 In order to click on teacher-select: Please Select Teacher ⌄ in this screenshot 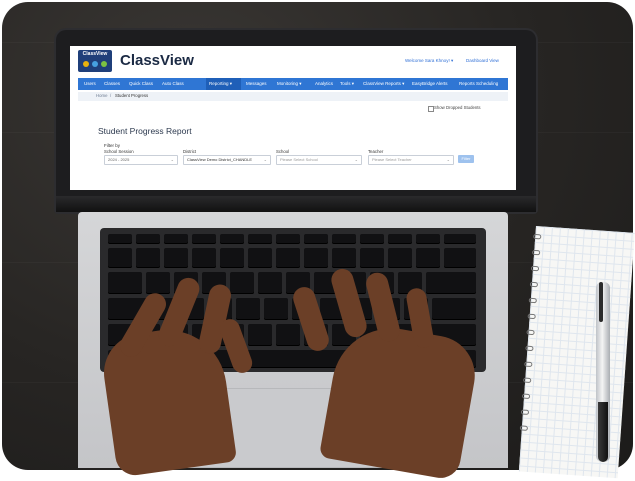, I will do `click(411, 160)`.